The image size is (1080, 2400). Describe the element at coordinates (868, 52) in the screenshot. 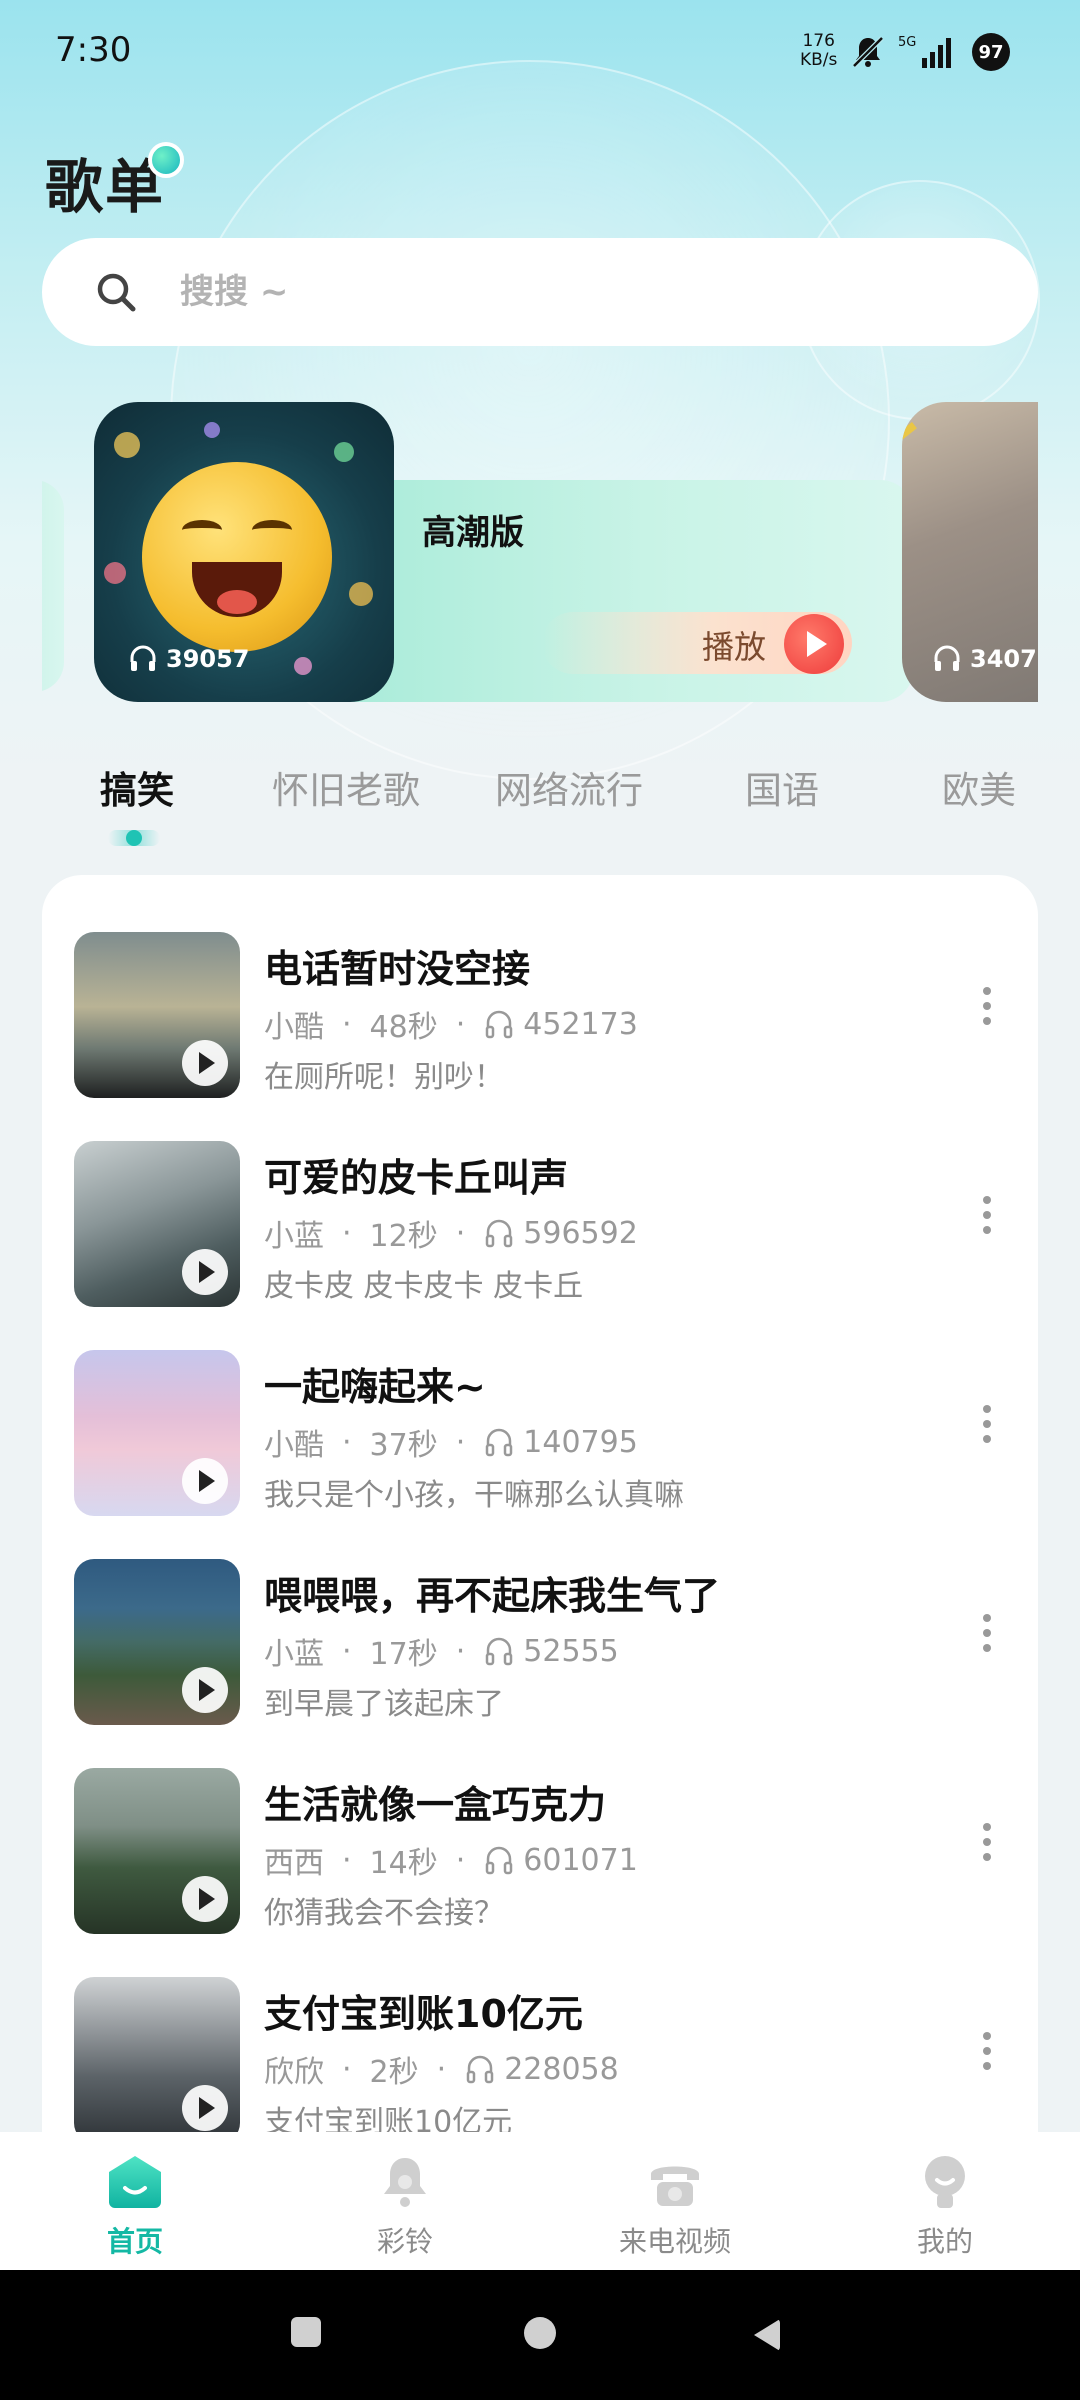

I see `mute-bell-icon` at that location.